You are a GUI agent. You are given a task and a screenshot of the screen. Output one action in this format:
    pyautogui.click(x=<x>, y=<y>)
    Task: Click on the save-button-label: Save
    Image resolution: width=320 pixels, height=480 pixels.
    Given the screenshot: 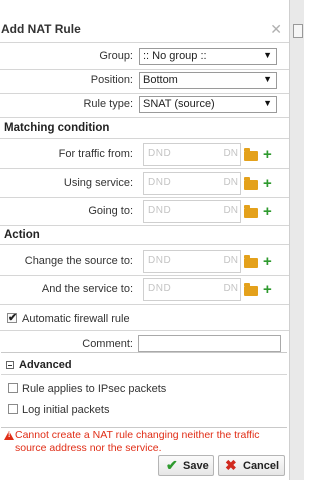 What is the action you would take?
    pyautogui.click(x=196, y=466)
    